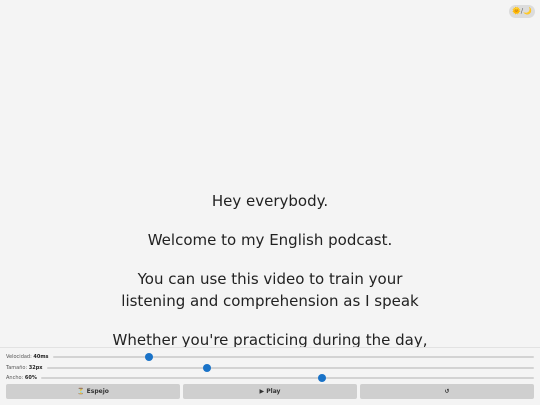  Describe the element at coordinates (148, 356) in the screenshot. I see `speed-slider-thumb` at that location.